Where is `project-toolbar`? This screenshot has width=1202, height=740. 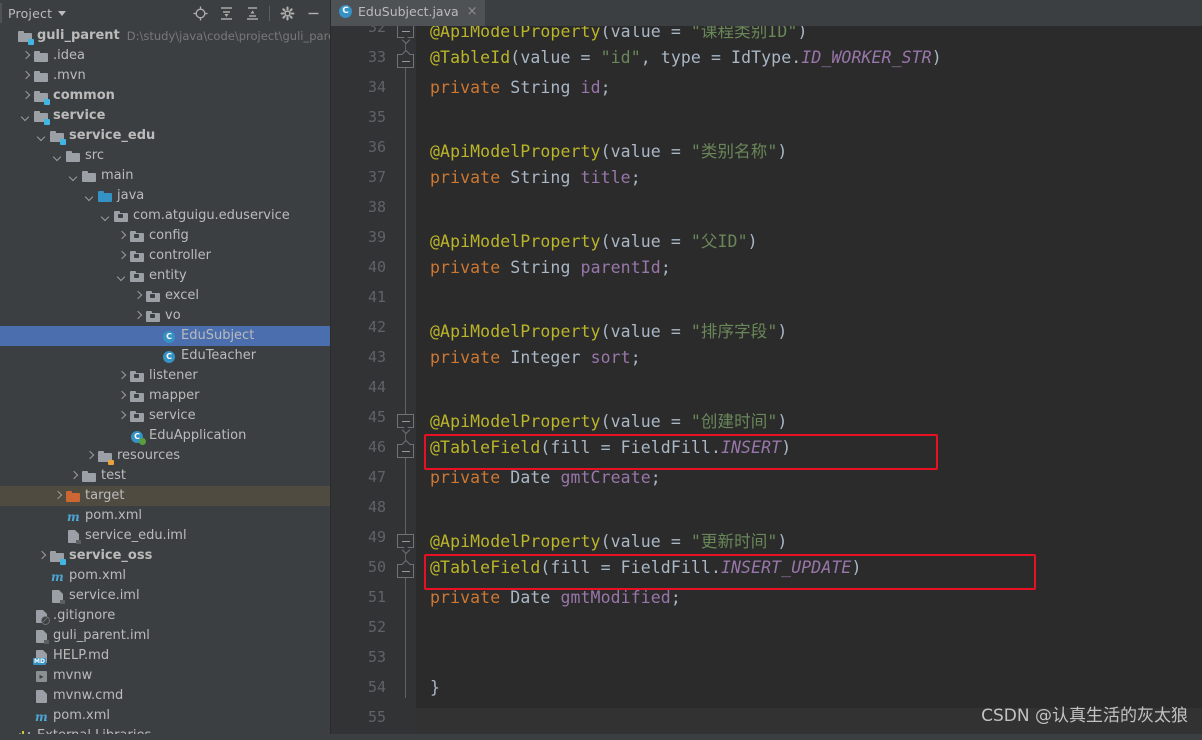
project-toolbar is located at coordinates (258, 13).